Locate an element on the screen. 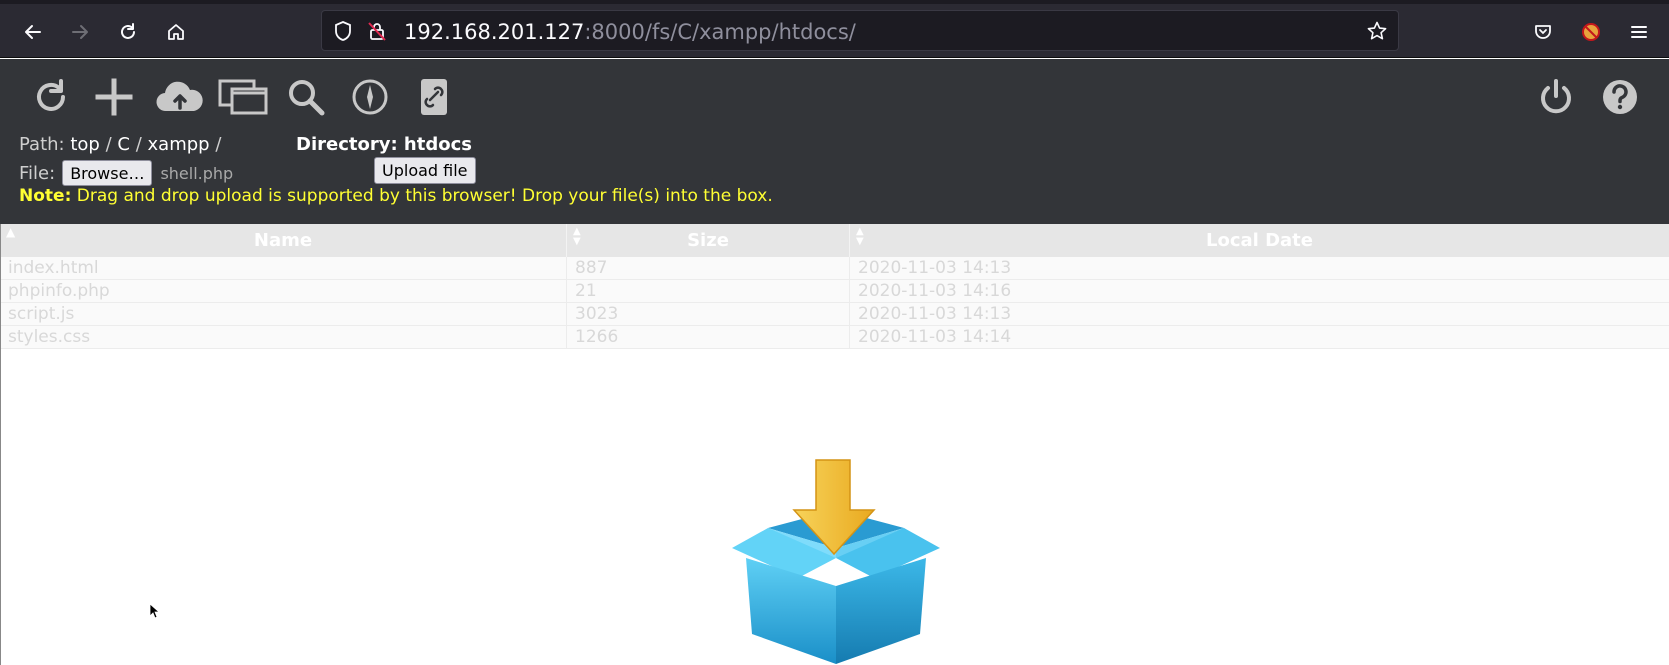 Image resolution: width=1669 pixels, height=665 pixels. table-row: index.html 887 2020-11-03 14:13 is located at coordinates (834, 268).